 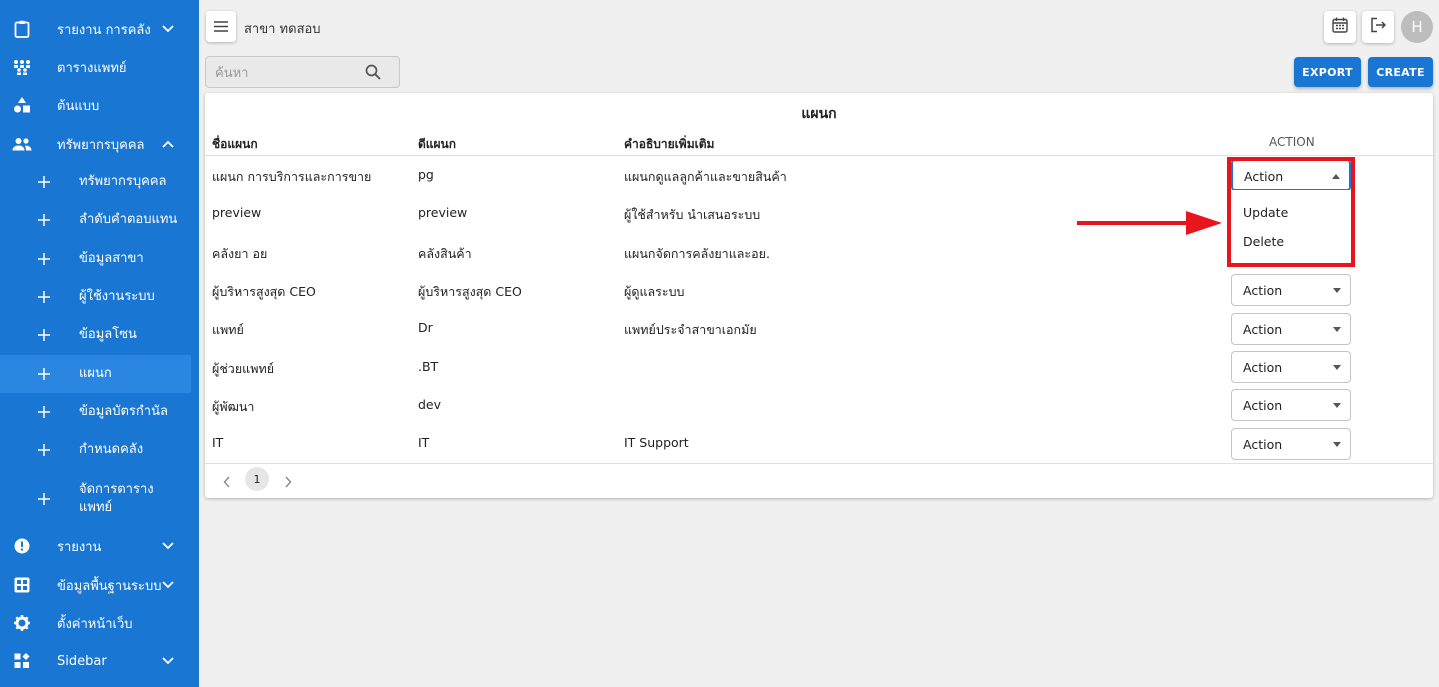 I want to click on sidebar-subitem-branch: ข้อมูลสาขา, so click(x=95, y=259).